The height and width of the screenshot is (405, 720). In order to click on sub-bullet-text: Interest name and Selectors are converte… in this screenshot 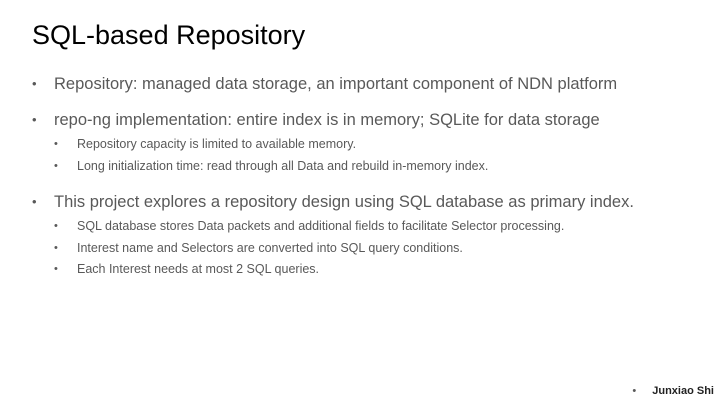, I will do `click(270, 247)`.